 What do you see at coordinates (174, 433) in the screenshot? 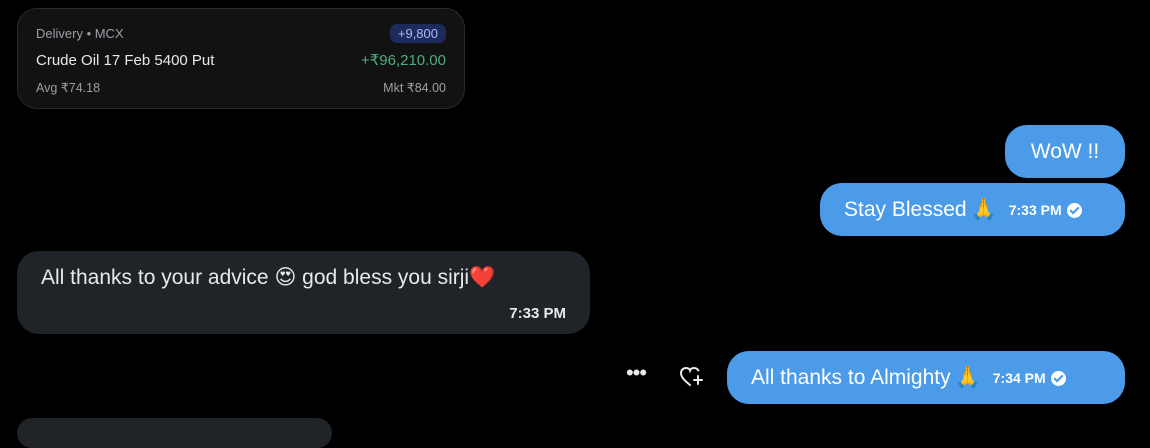
I see `message-bubble-incoming-partial` at bounding box center [174, 433].